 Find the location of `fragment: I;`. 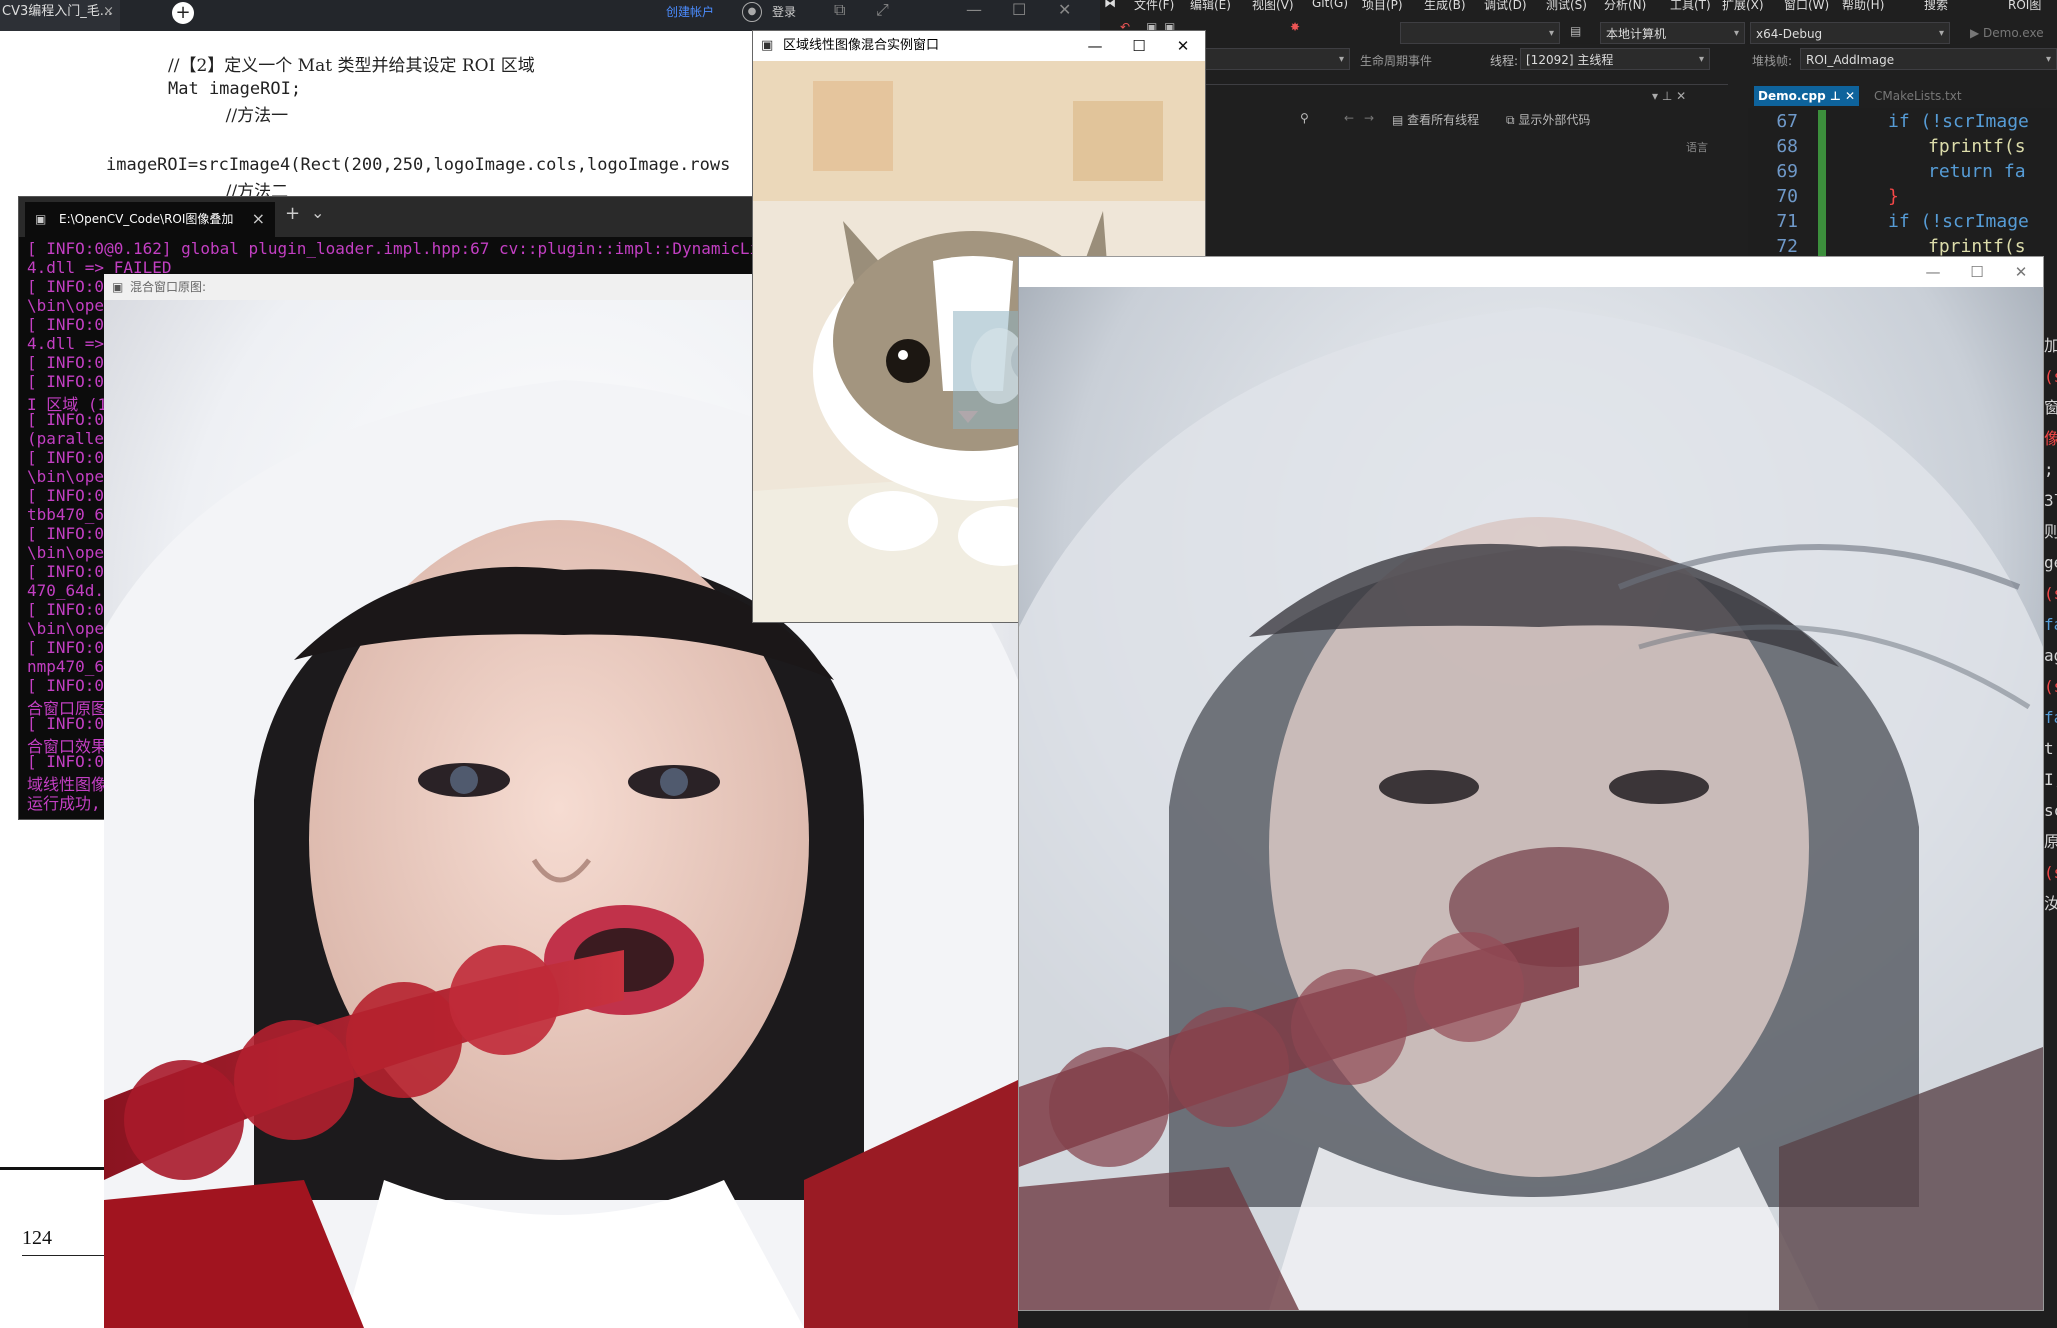

fragment: I; is located at coordinates (2050, 779).